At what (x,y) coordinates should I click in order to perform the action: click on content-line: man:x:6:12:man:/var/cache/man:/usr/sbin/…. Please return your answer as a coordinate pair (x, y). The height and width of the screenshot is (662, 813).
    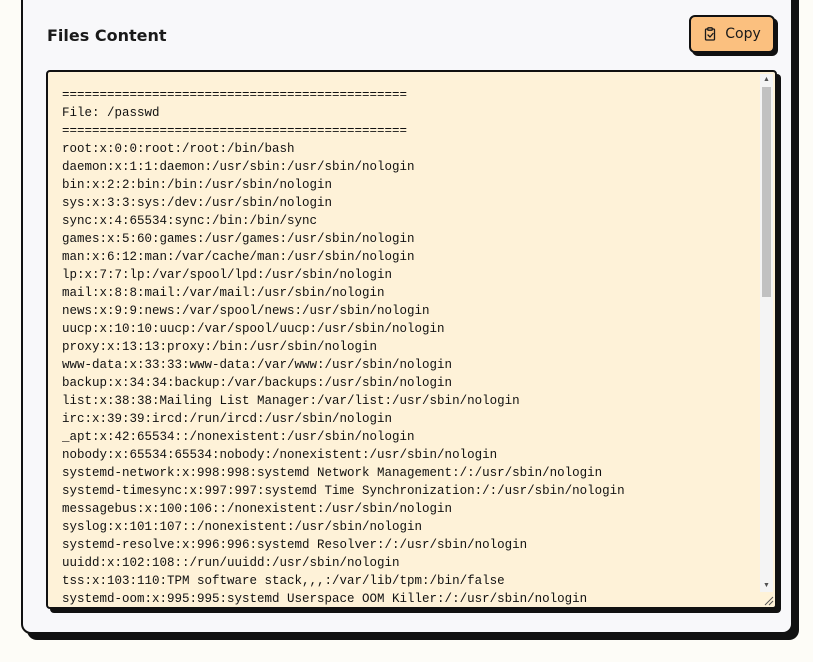
    Looking at the image, I should click on (238, 257).